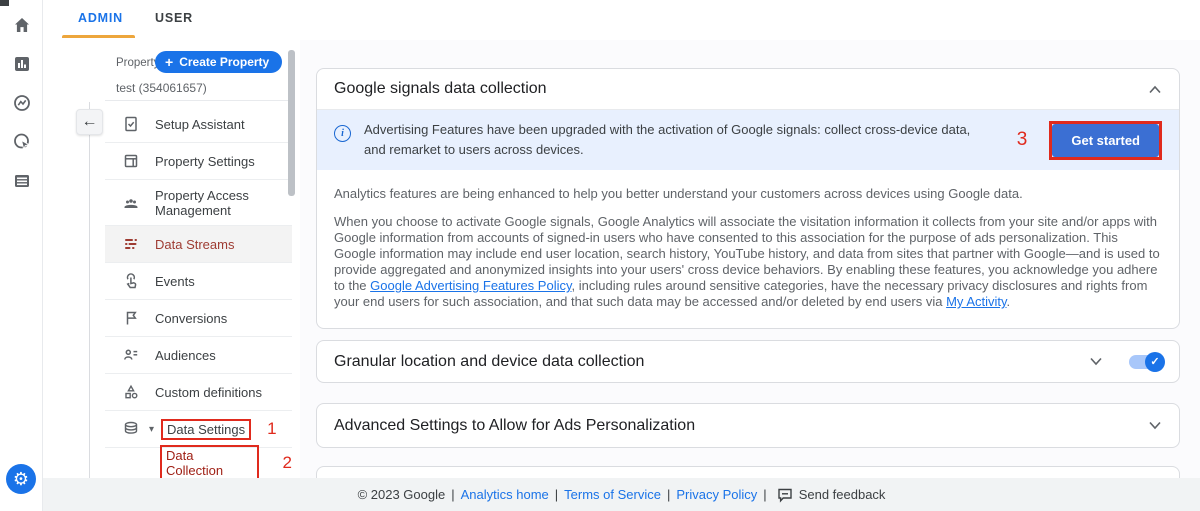 This screenshot has width=1200, height=511. What do you see at coordinates (1022, 139) in the screenshot?
I see `annotation-number-3: 3` at bounding box center [1022, 139].